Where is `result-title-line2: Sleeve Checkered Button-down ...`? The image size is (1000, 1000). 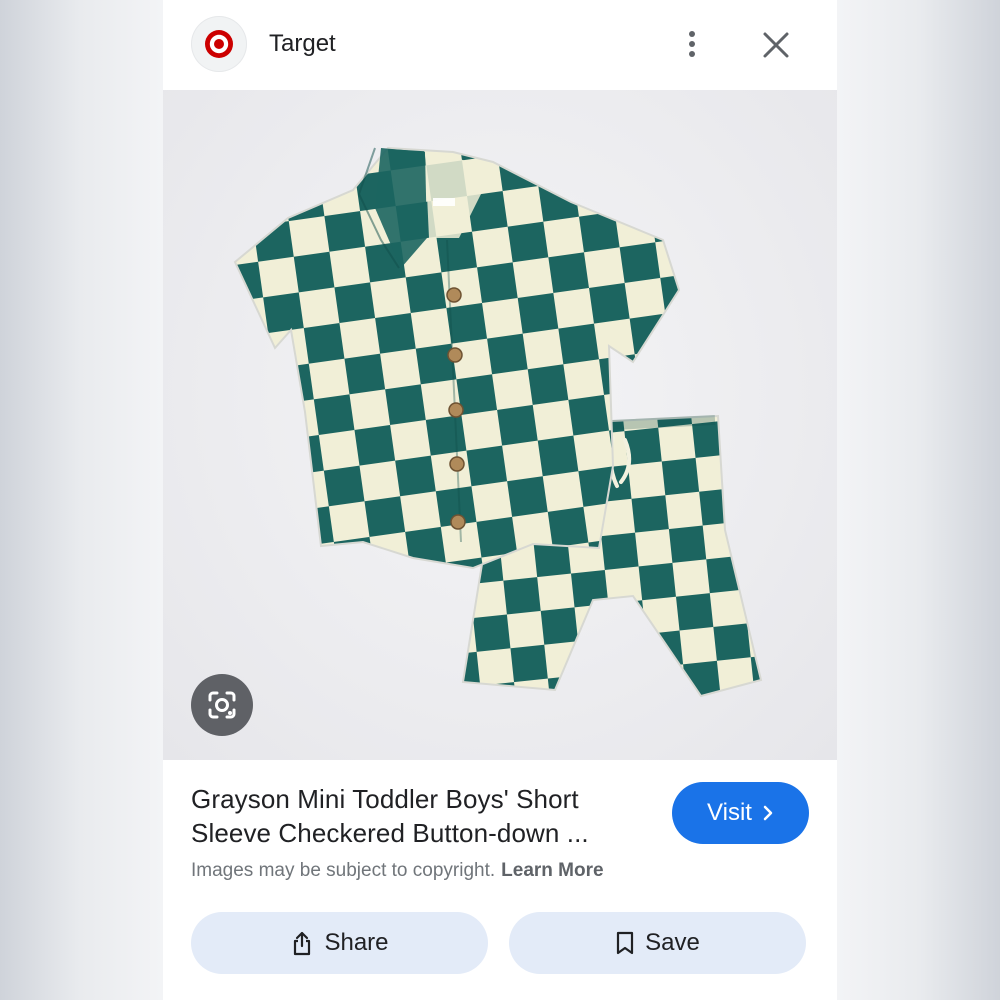 result-title-line2: Sleeve Checkered Button-down ... is located at coordinates (390, 833).